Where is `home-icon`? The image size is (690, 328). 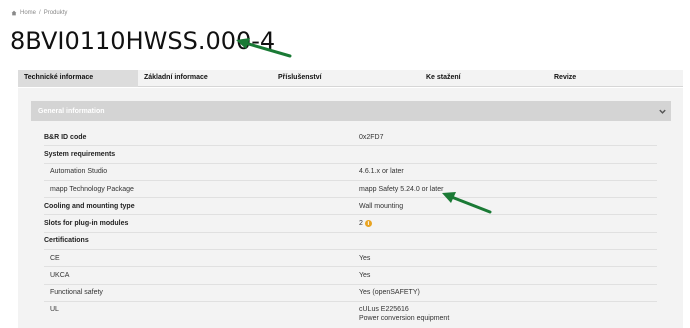 home-icon is located at coordinates (14, 13).